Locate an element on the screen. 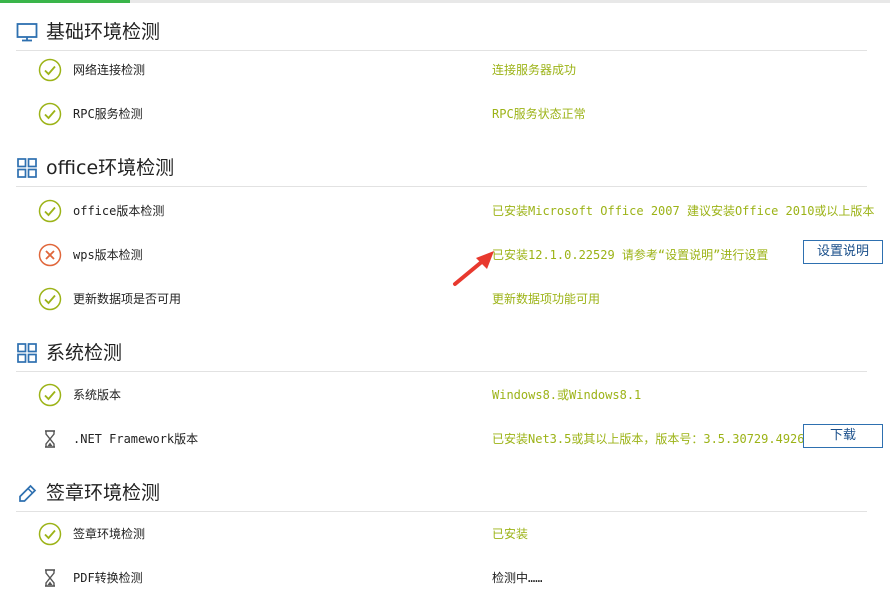 Image resolution: width=890 pixels, height=615 pixels. settings-guide-button: 设置说明 is located at coordinates (843, 252).